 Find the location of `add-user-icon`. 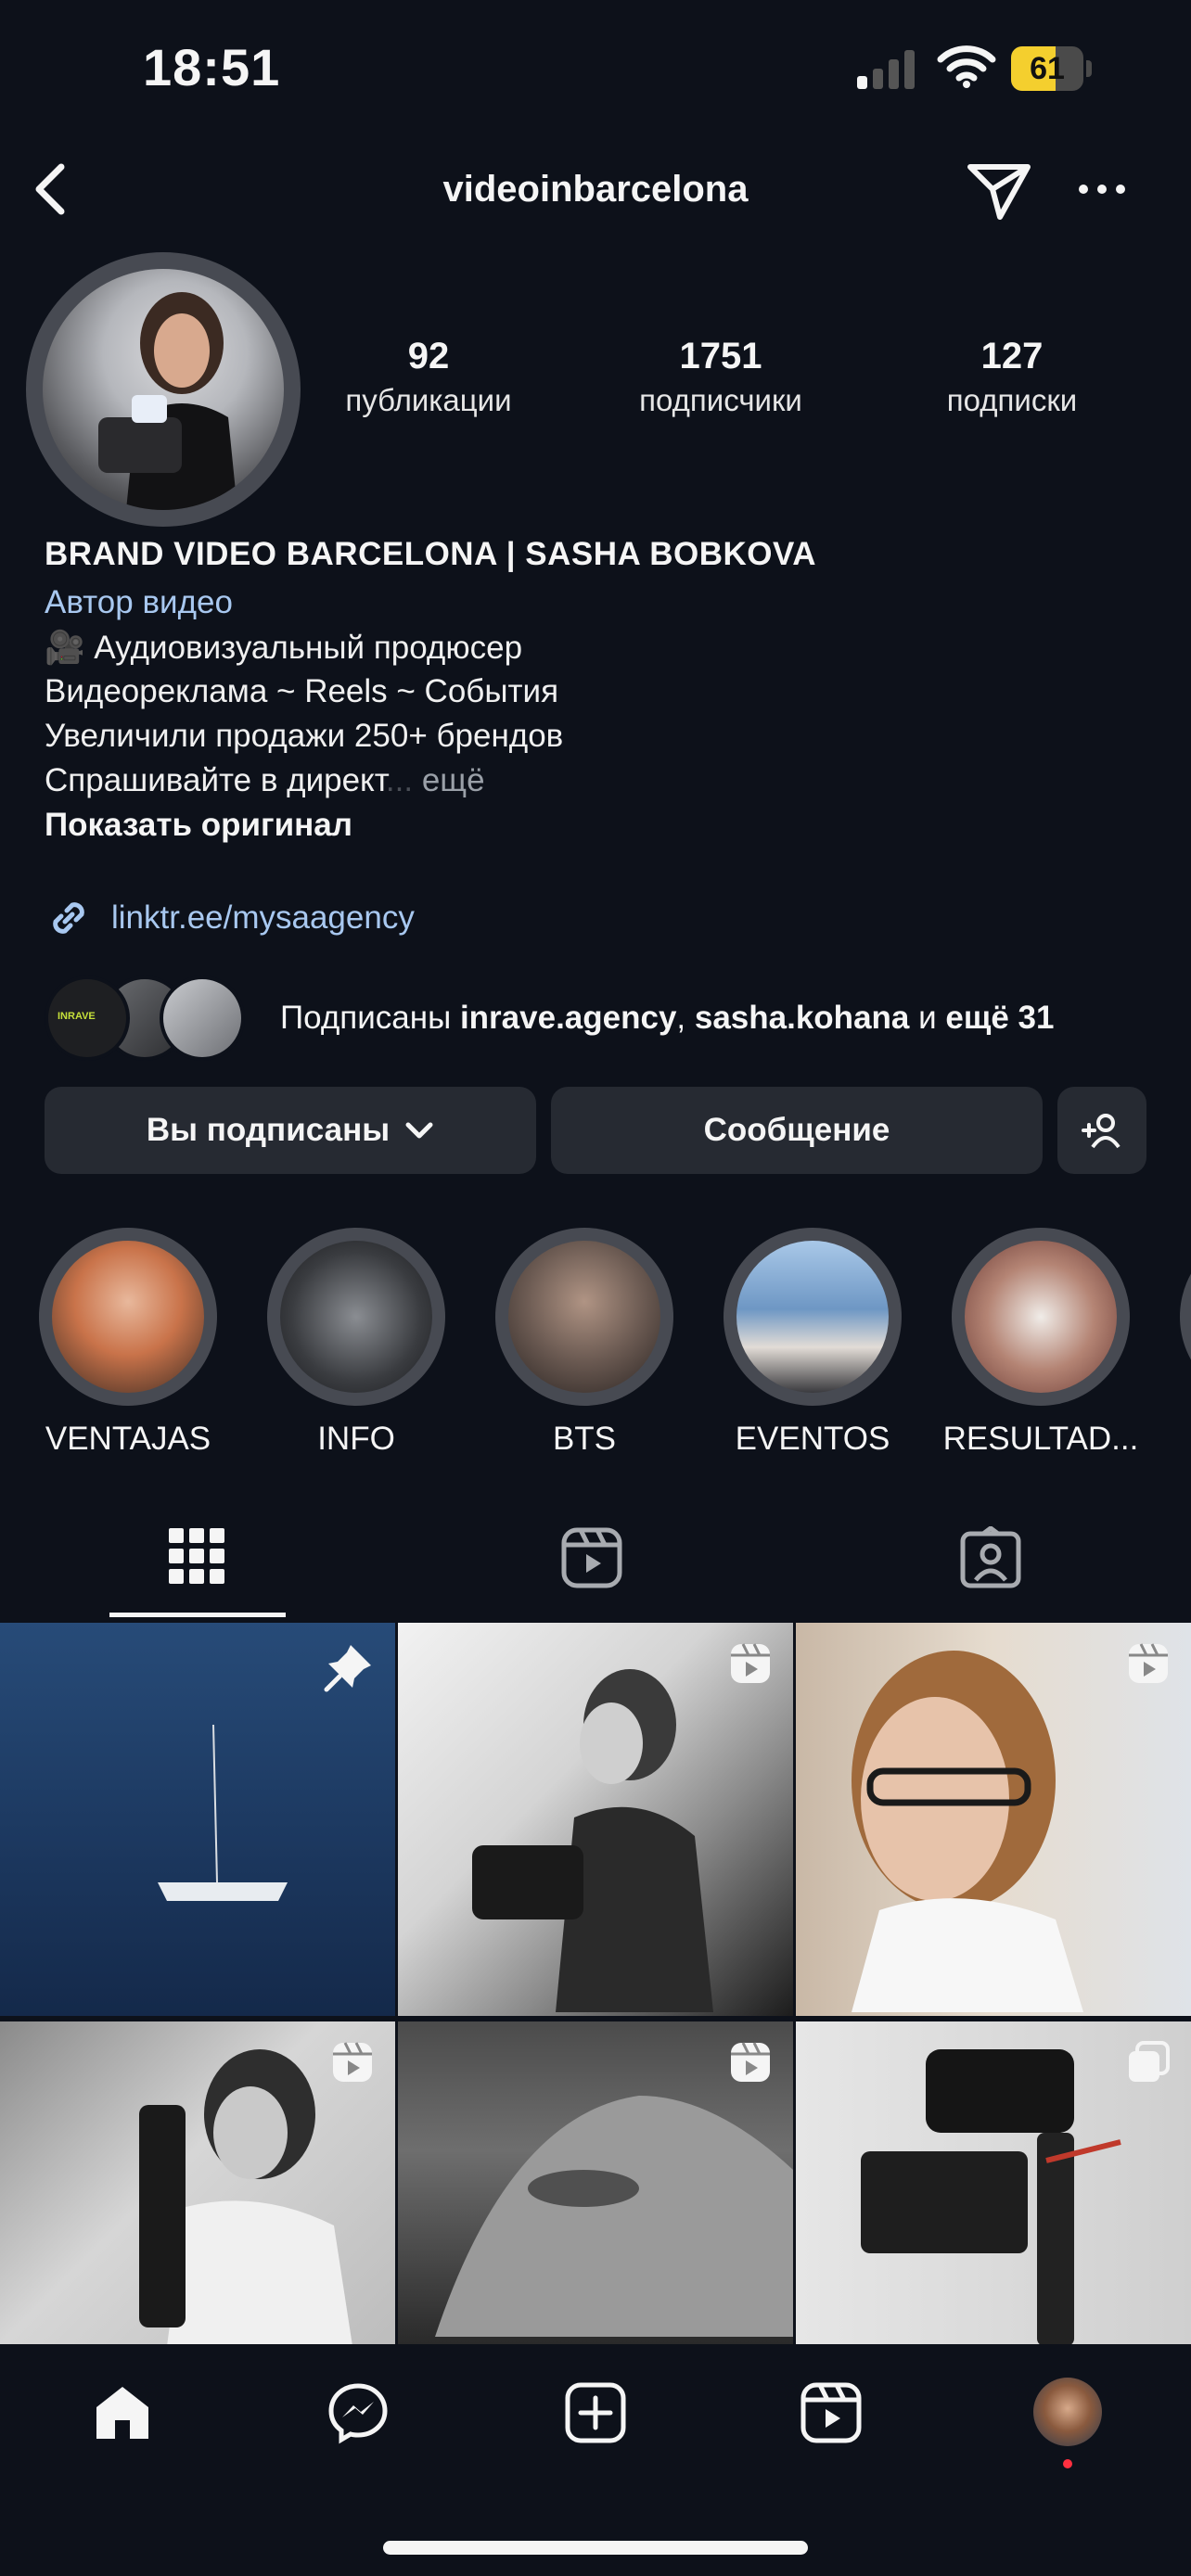

add-user-icon is located at coordinates (1101, 1131).